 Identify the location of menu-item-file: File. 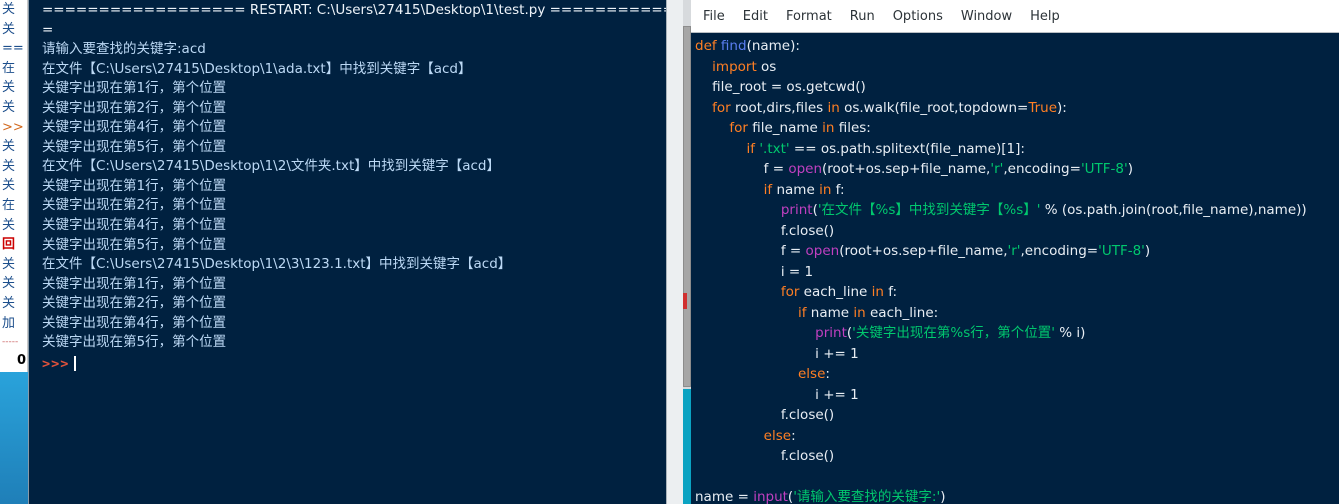
(714, 16).